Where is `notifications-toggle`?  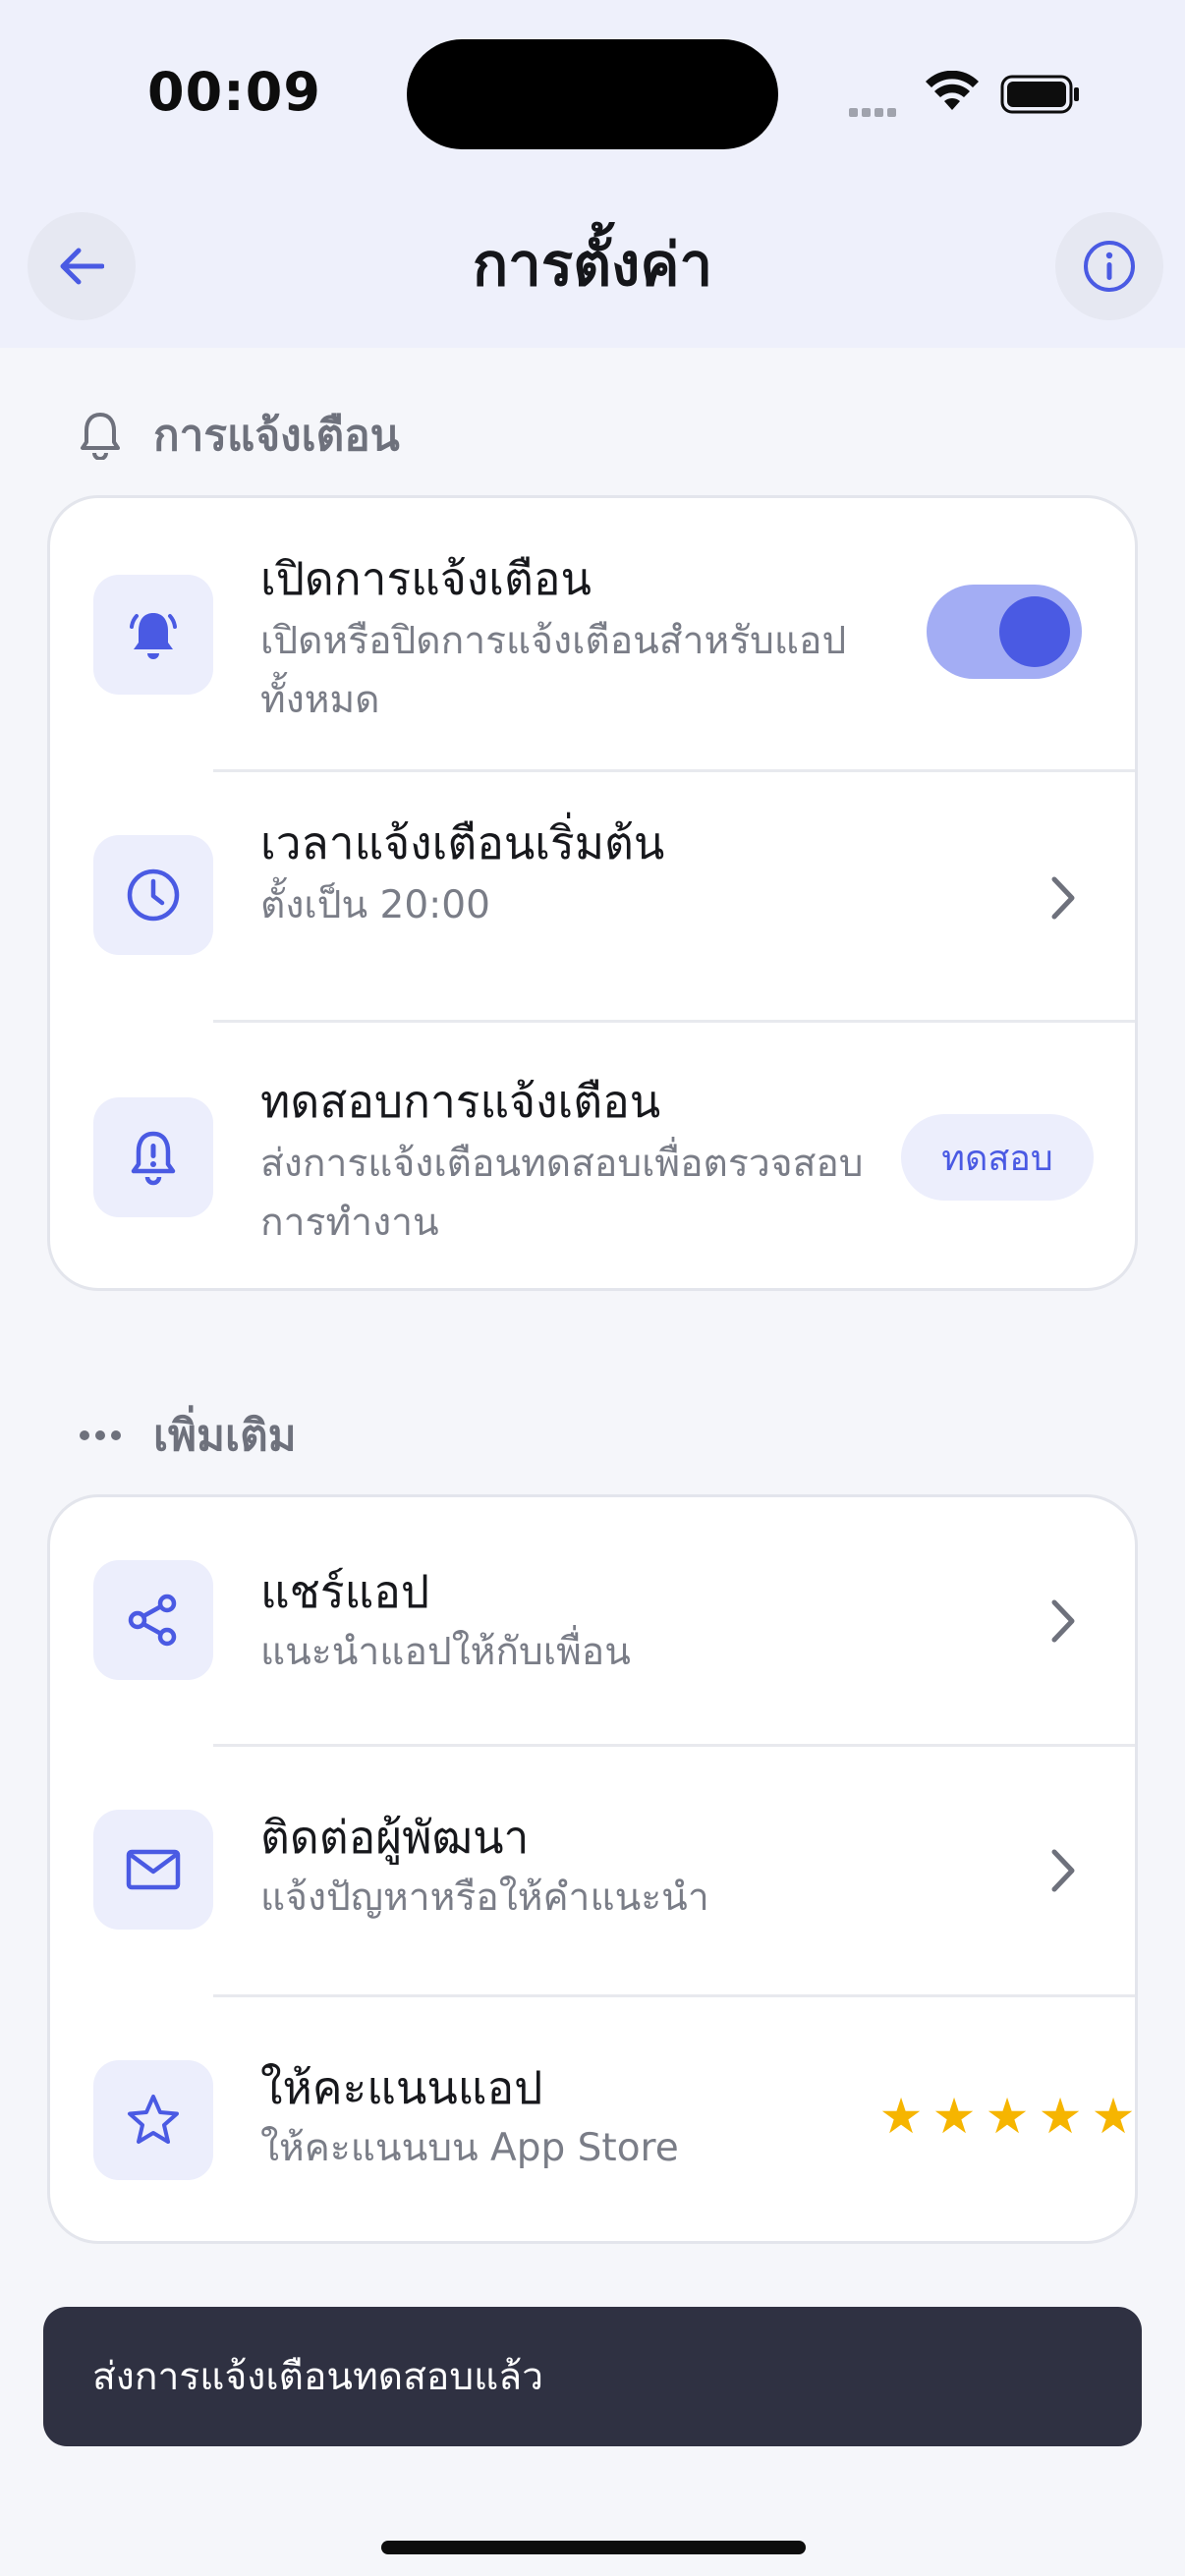
notifications-toggle is located at coordinates (1005, 632).